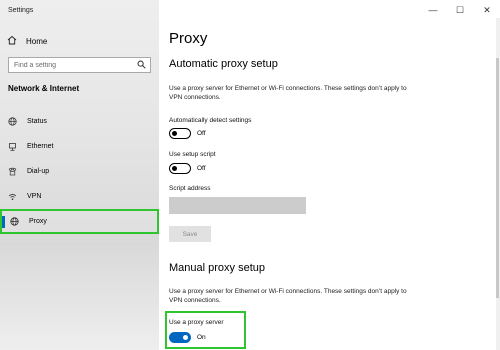 This screenshot has width=500, height=350. I want to click on close-button: ✕, so click(487, 10).